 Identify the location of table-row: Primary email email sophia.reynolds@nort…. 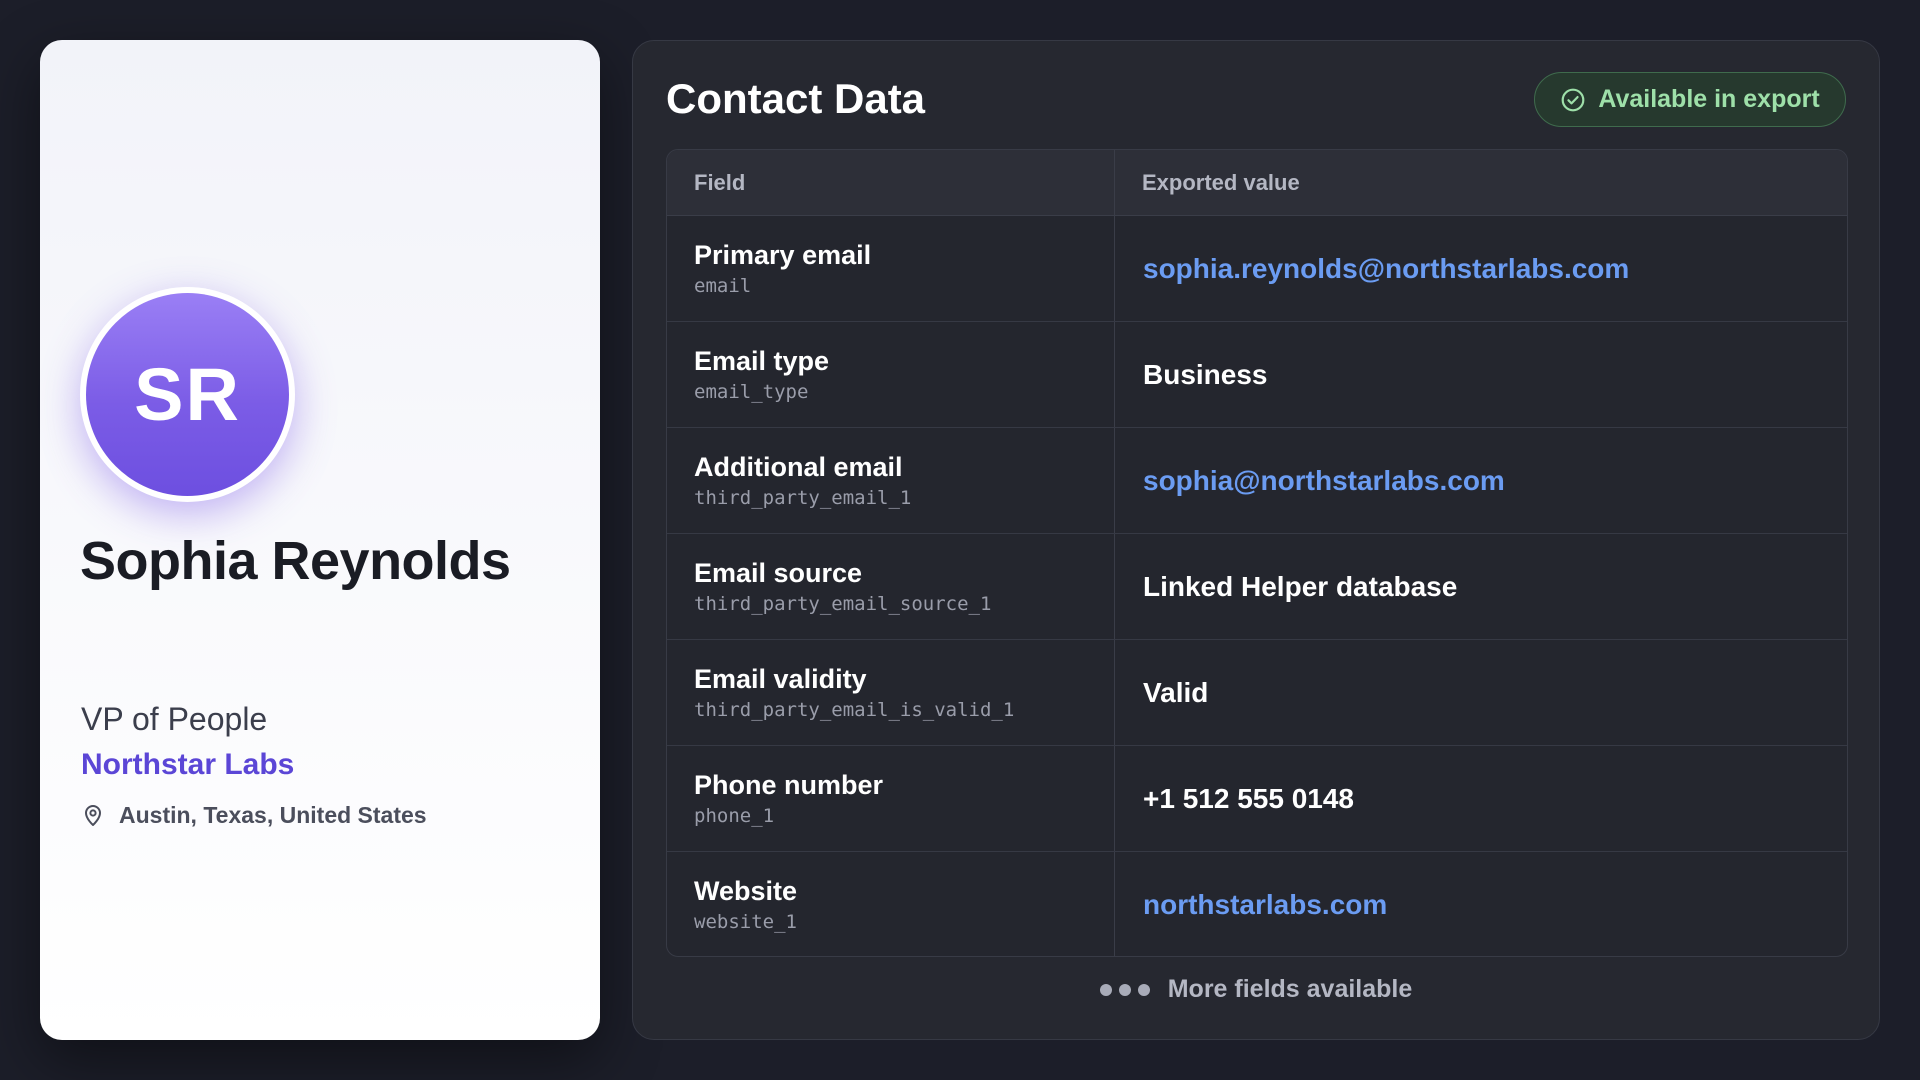
(1257, 269).